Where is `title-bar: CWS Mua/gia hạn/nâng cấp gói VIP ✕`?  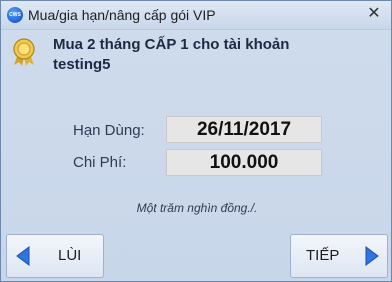 title-bar: CWS Mua/gia hạn/nâng cấp gói VIP ✕ is located at coordinates (196, 15).